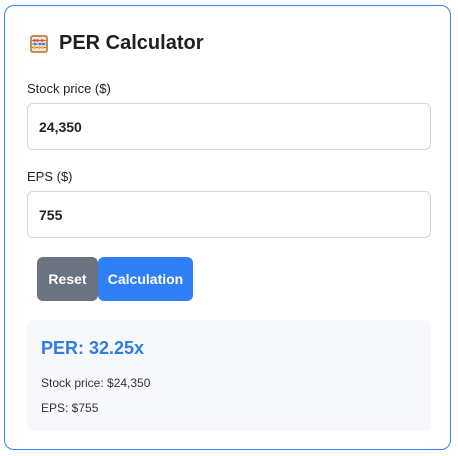  What do you see at coordinates (229, 126) in the screenshot?
I see `stock-price-input` at bounding box center [229, 126].